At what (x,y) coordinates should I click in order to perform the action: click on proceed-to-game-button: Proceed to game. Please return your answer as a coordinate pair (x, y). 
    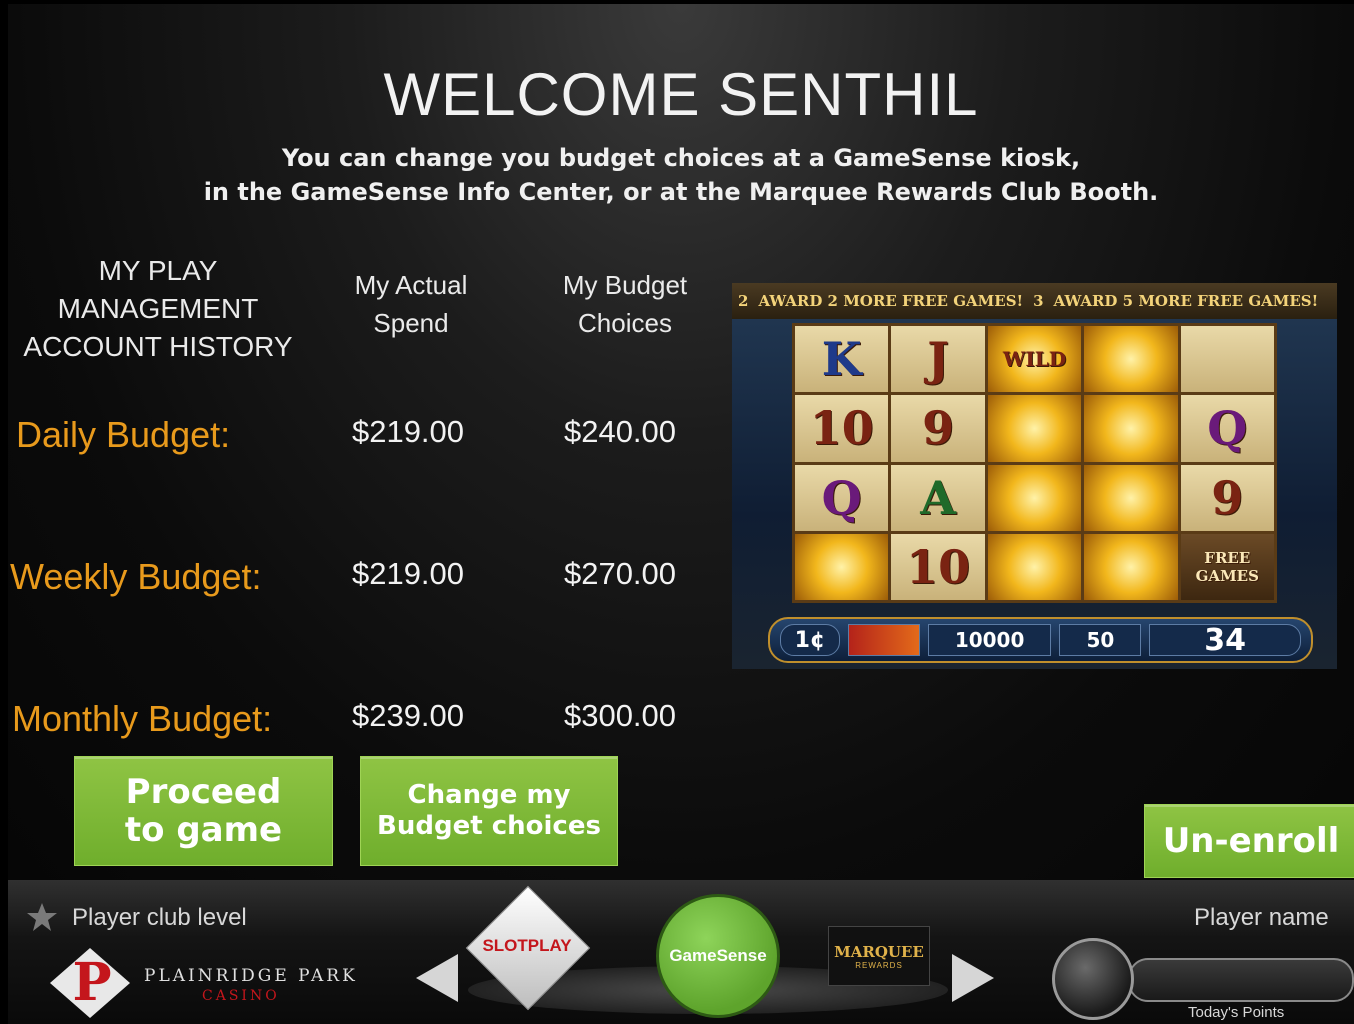
    Looking at the image, I should click on (203, 811).